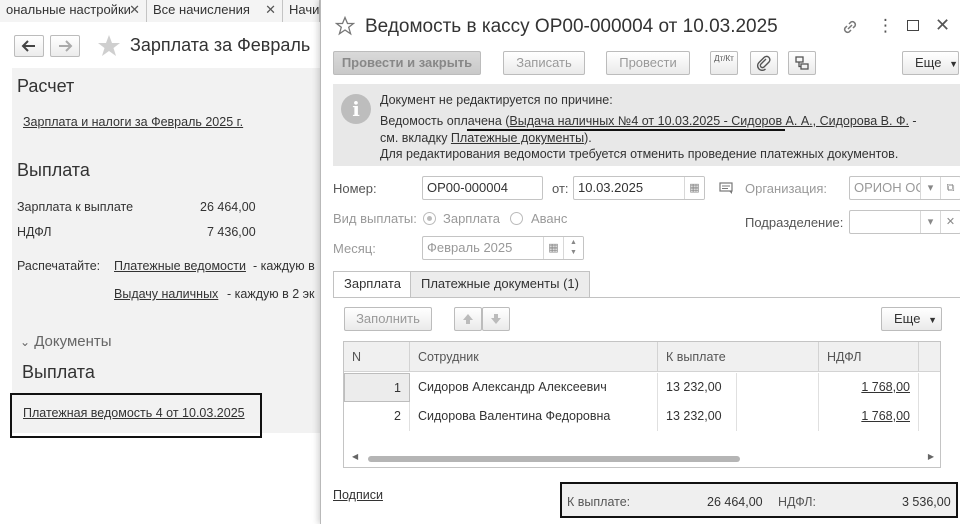 This screenshot has width=960, height=524. I want to click on column-header-filler, so click(929, 357).